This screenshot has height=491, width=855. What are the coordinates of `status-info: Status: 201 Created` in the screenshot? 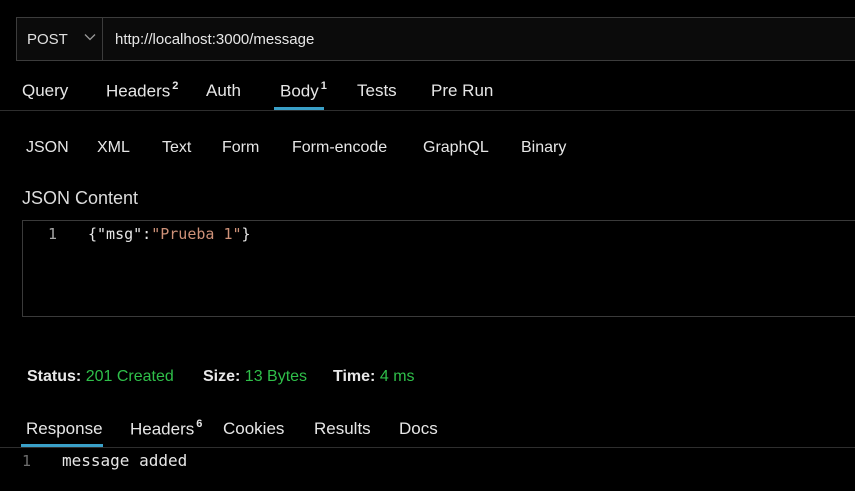 It's located at (100, 376).